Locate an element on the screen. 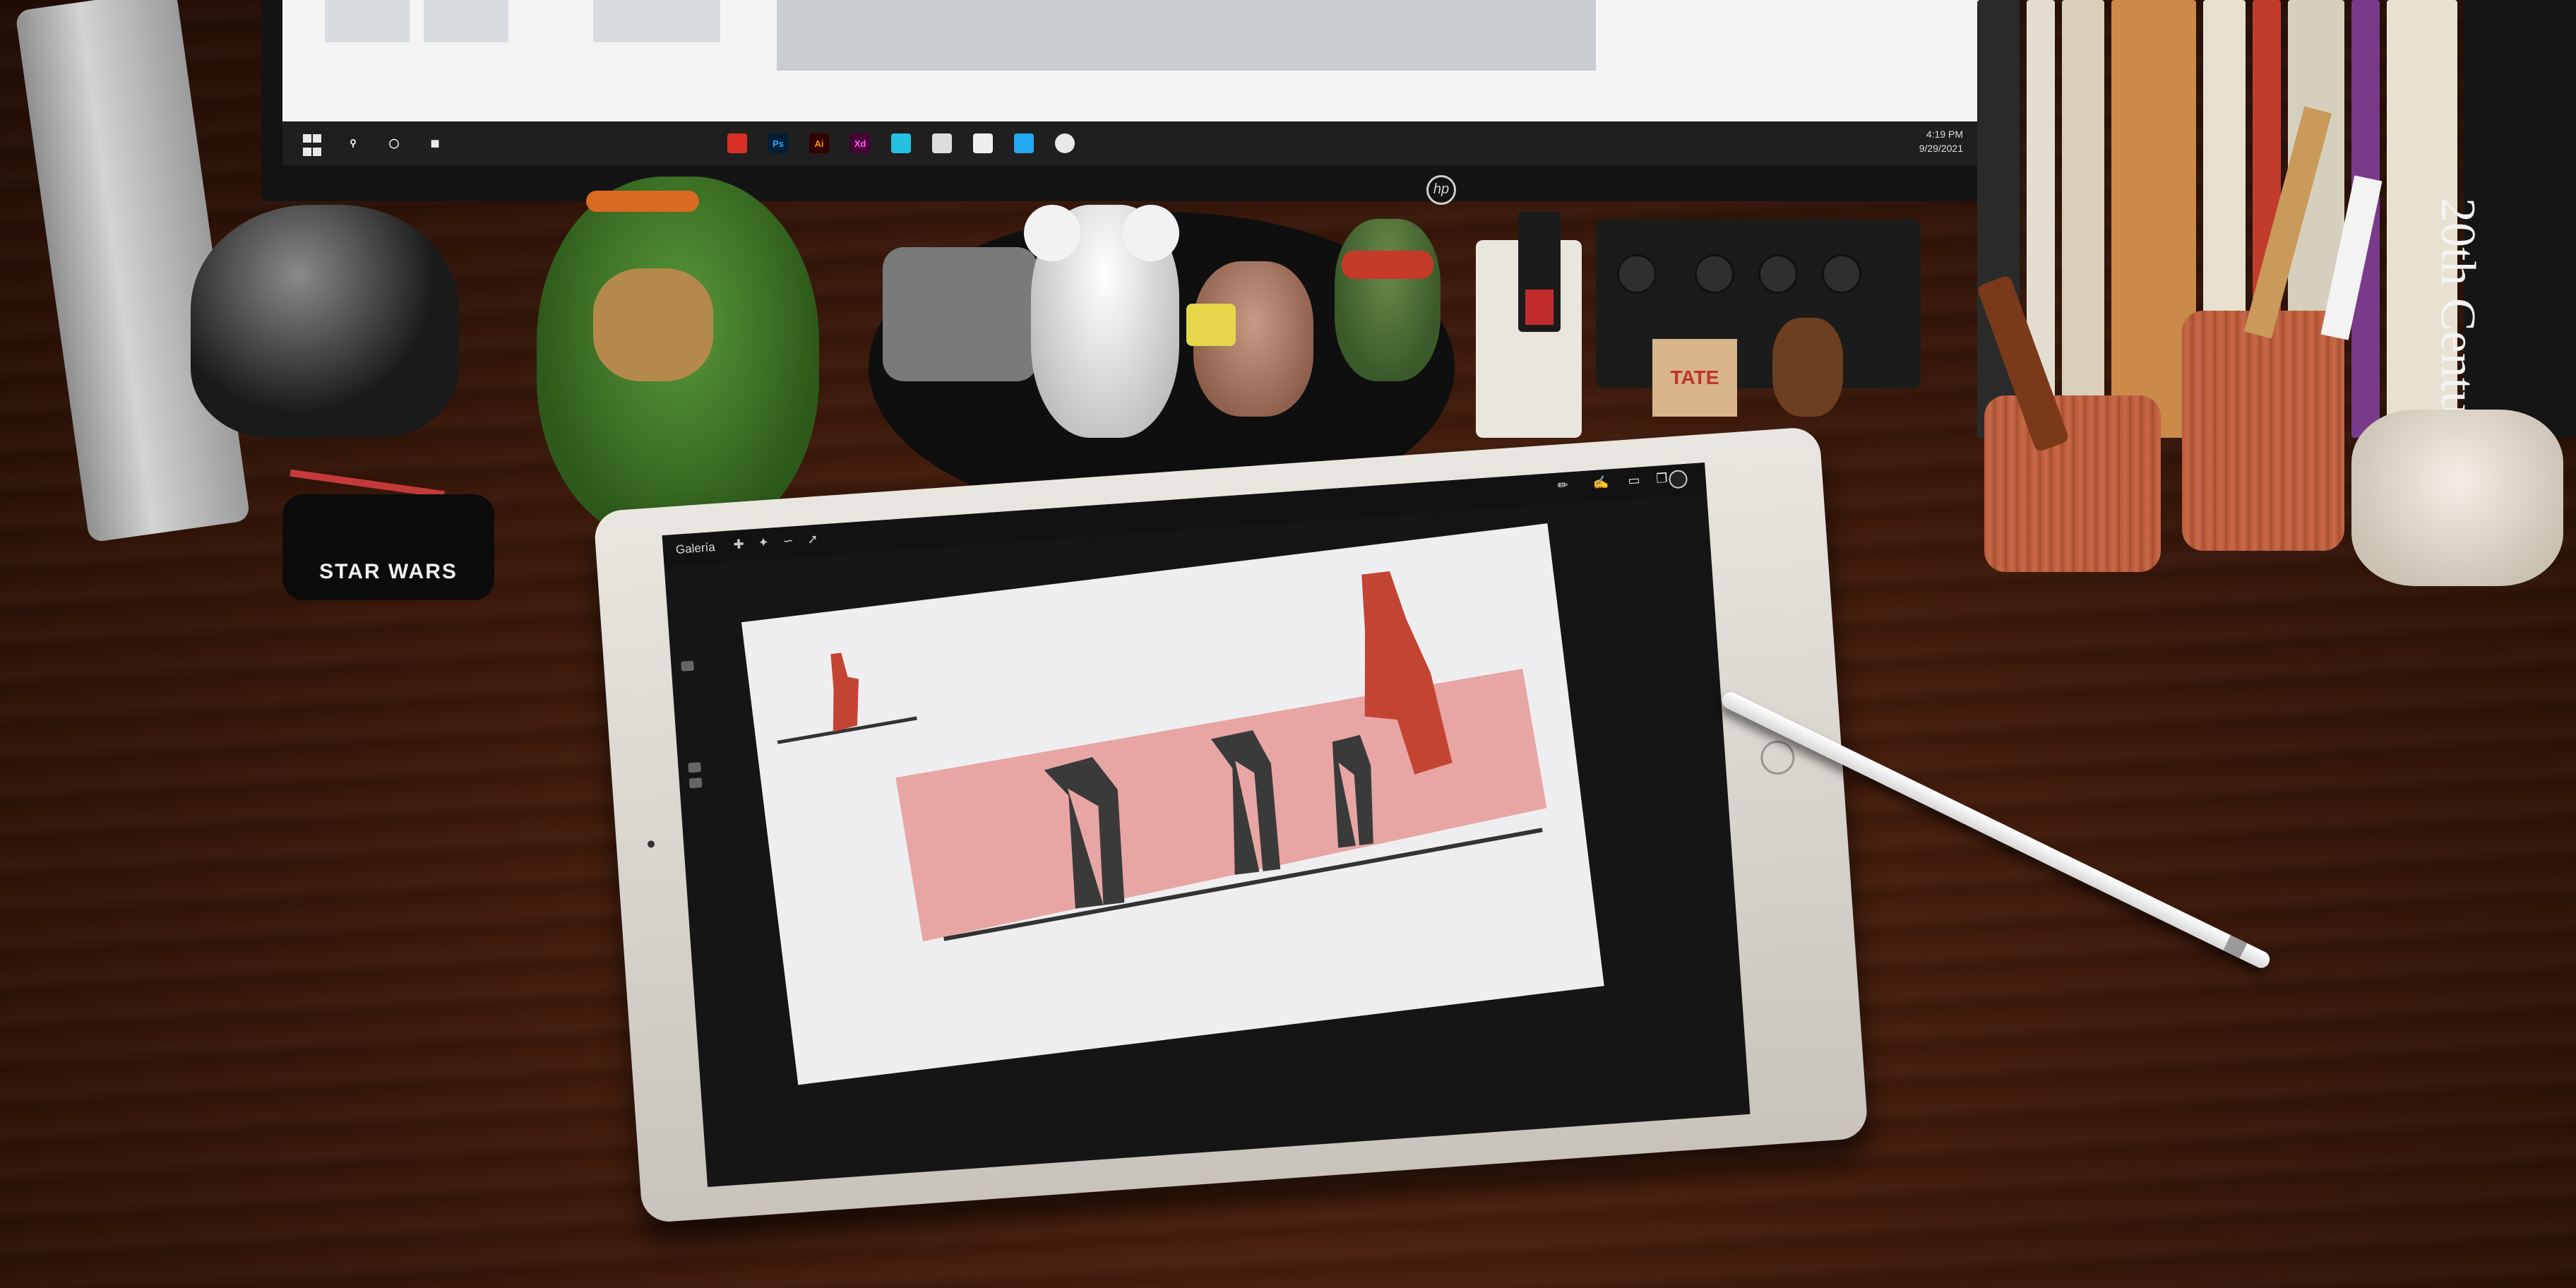 This screenshot has height=1288, width=2576. taskbar-time: 4:19 PM is located at coordinates (1944, 134).